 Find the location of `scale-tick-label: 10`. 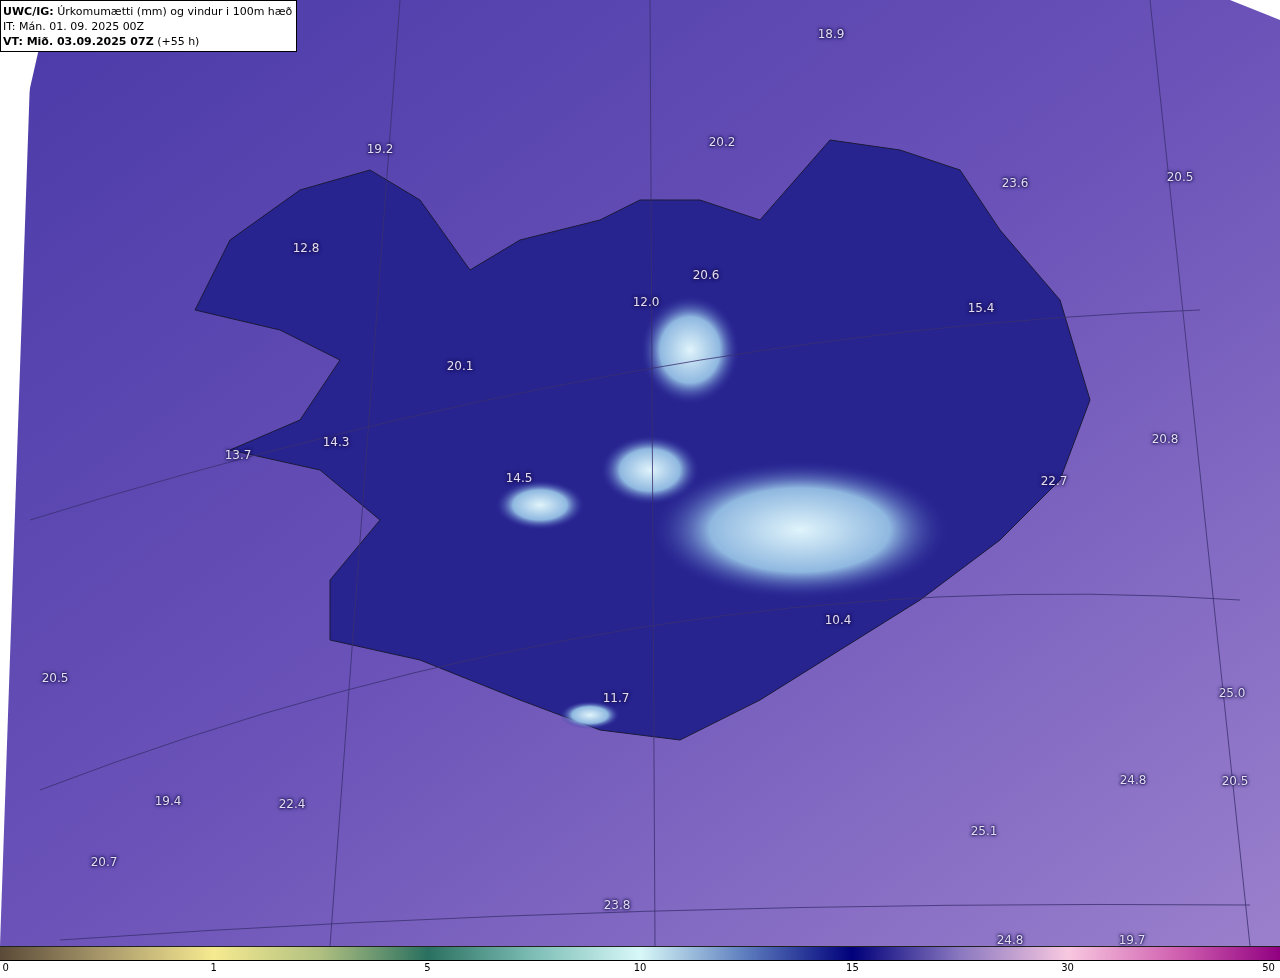

scale-tick-label: 10 is located at coordinates (640, 967).